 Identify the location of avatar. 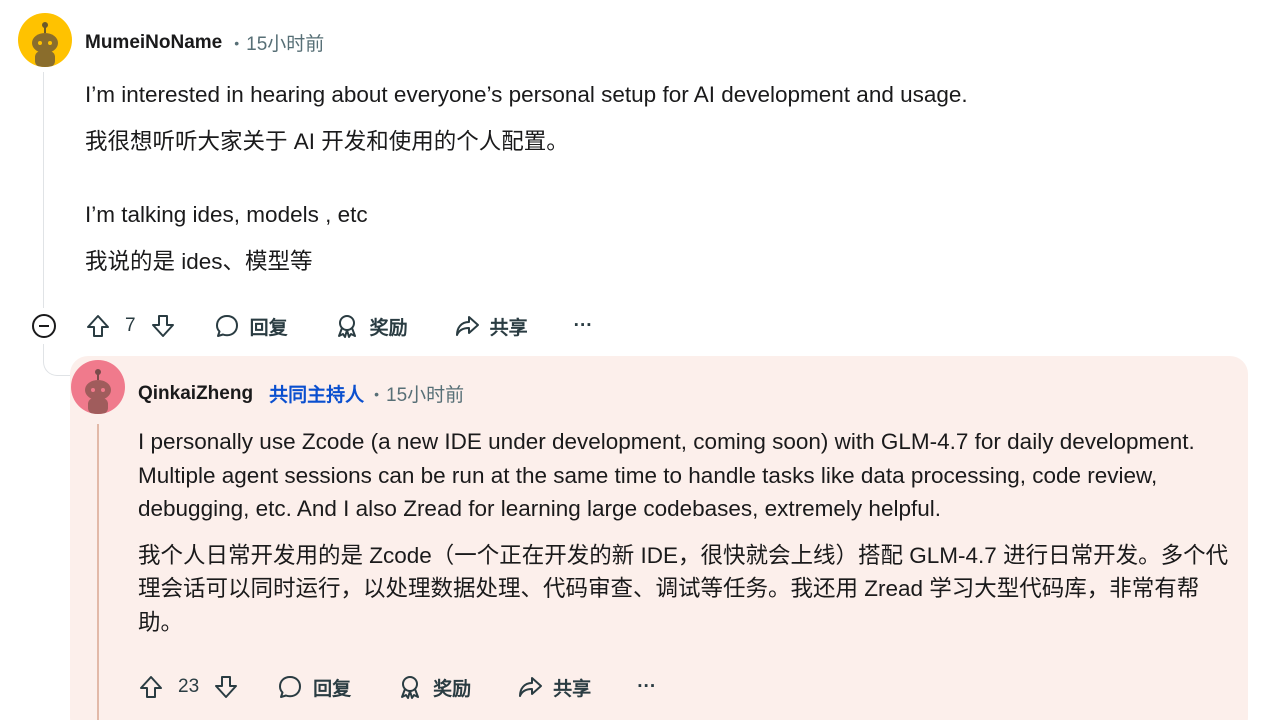
(45, 40).